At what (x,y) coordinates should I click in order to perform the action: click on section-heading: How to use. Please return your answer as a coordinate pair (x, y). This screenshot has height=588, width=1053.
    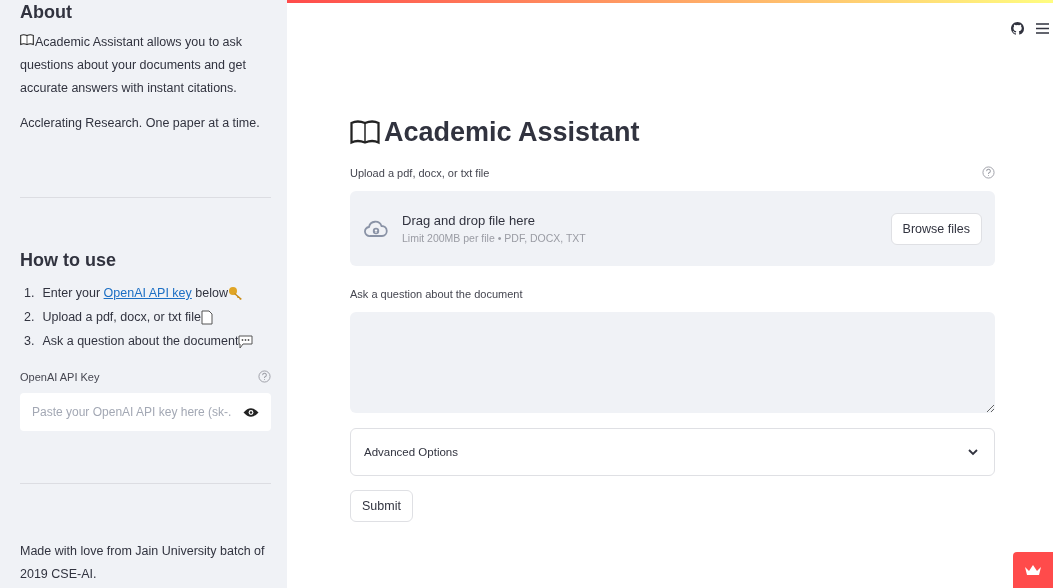
    Looking at the image, I should click on (68, 261).